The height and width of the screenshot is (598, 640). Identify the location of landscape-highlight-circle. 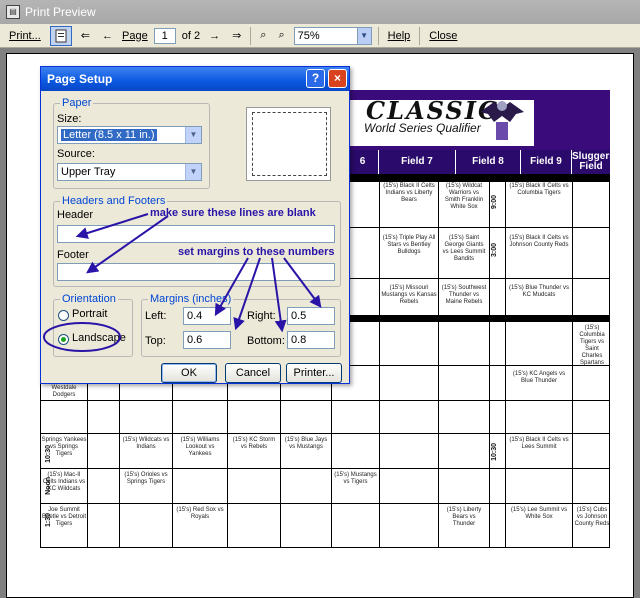
(82, 337).